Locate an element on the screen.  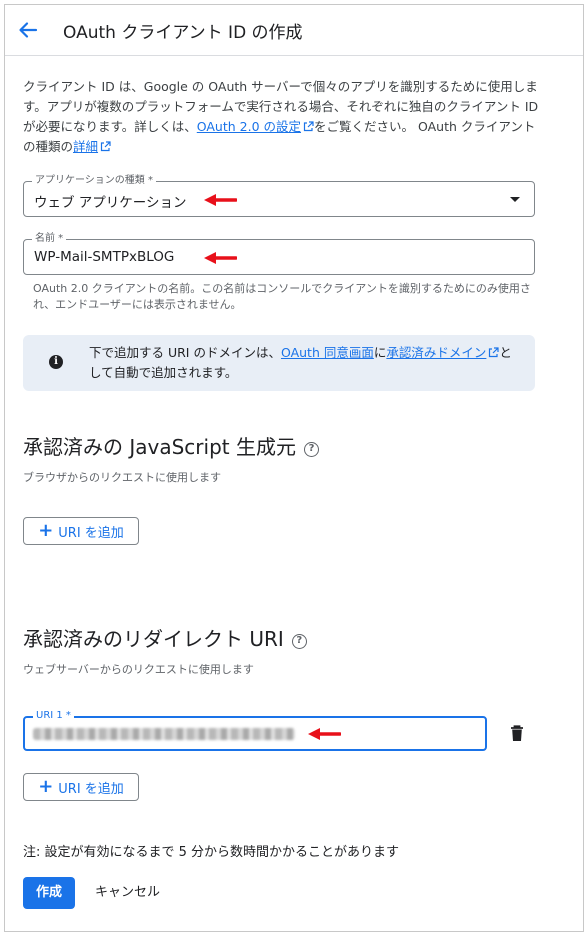
info-icon: i is located at coordinates (56, 362).